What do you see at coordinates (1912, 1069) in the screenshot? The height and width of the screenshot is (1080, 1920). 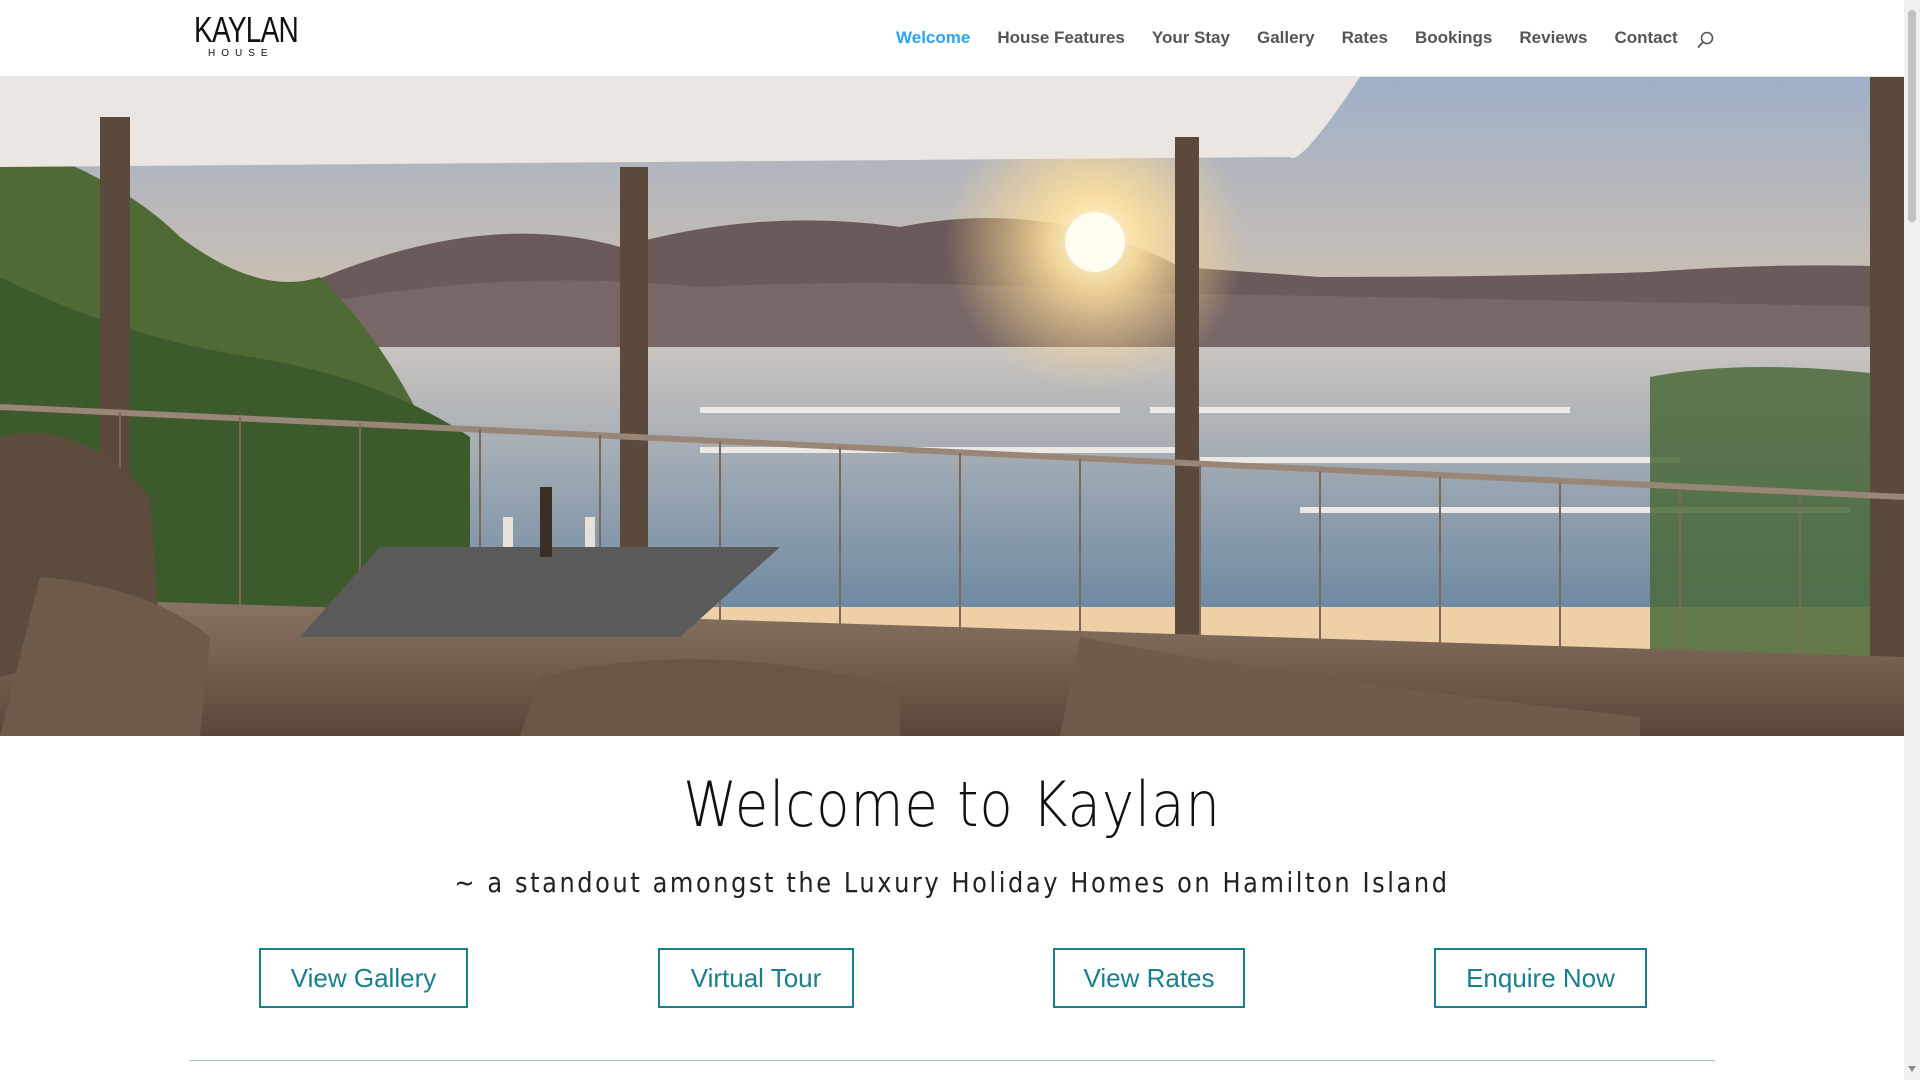 I see `chevron-down-icon` at bounding box center [1912, 1069].